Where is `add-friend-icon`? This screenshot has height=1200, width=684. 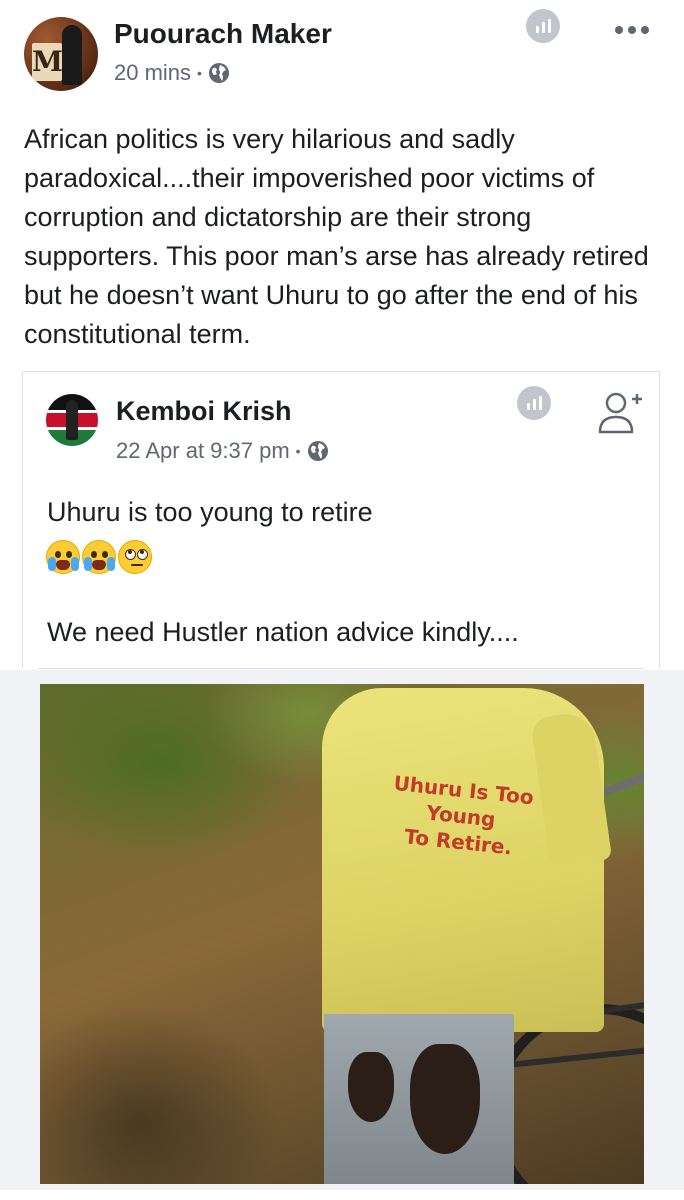 add-friend-icon is located at coordinates (620, 413).